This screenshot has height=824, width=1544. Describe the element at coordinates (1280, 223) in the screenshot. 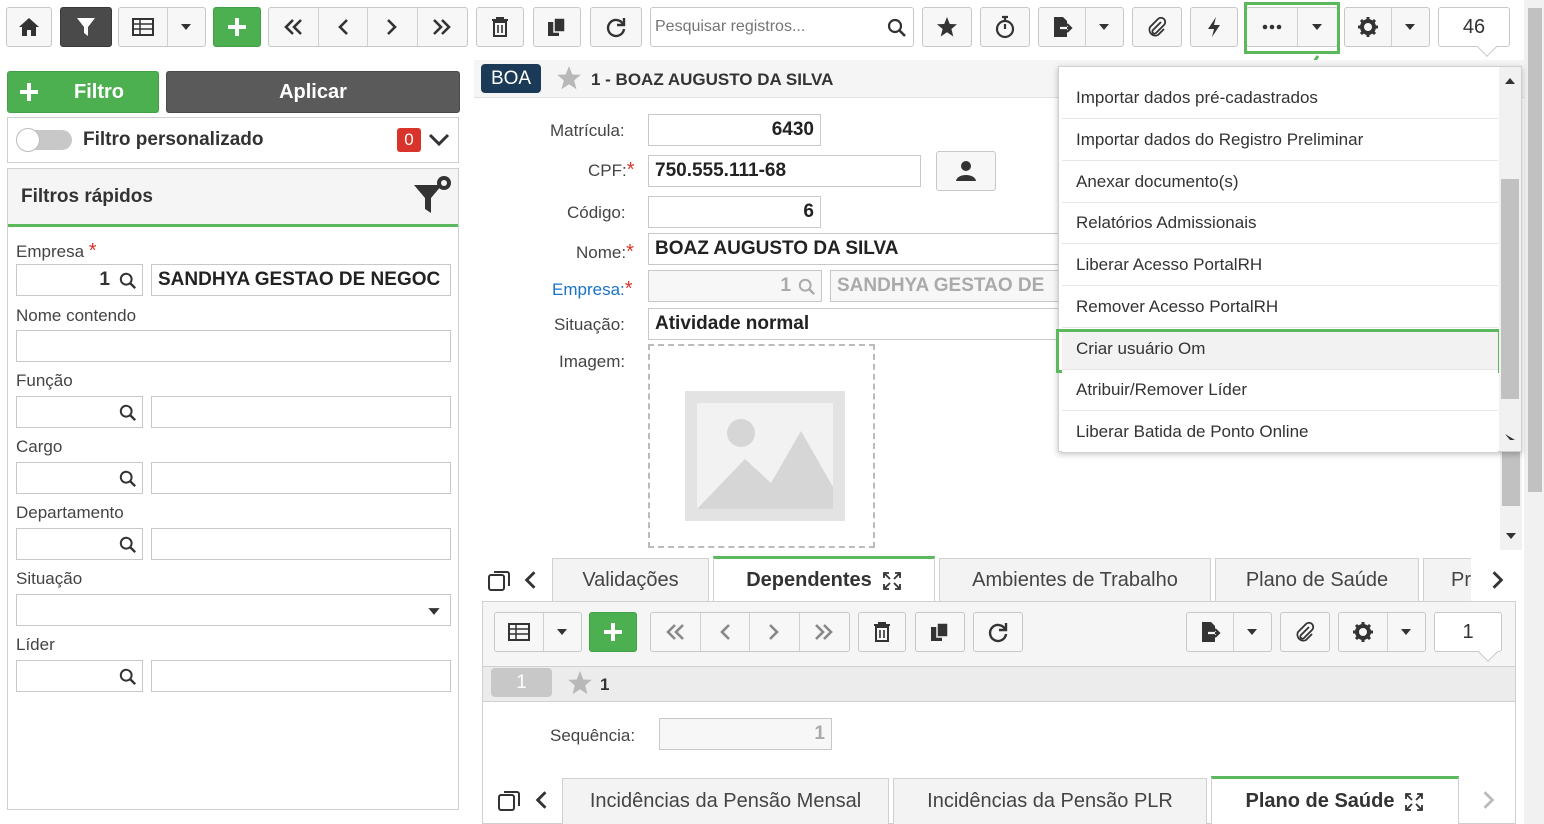

I see `menu-item-relatorios-admissionais: Relatórios Admissionais` at that location.